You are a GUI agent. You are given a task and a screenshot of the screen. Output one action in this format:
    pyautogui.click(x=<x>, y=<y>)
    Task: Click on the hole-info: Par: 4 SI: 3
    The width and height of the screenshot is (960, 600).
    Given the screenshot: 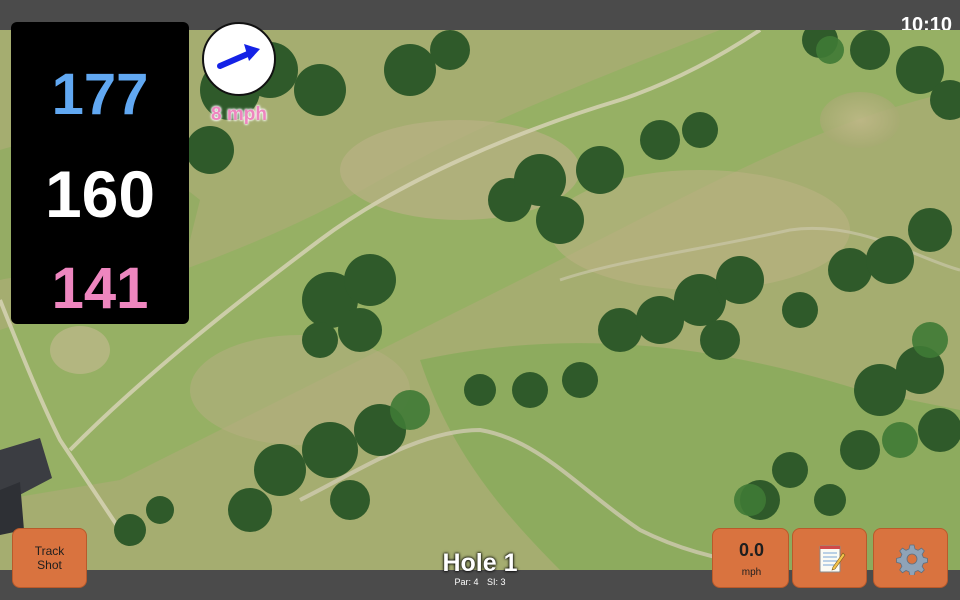 What is the action you would take?
    pyautogui.click(x=480, y=582)
    